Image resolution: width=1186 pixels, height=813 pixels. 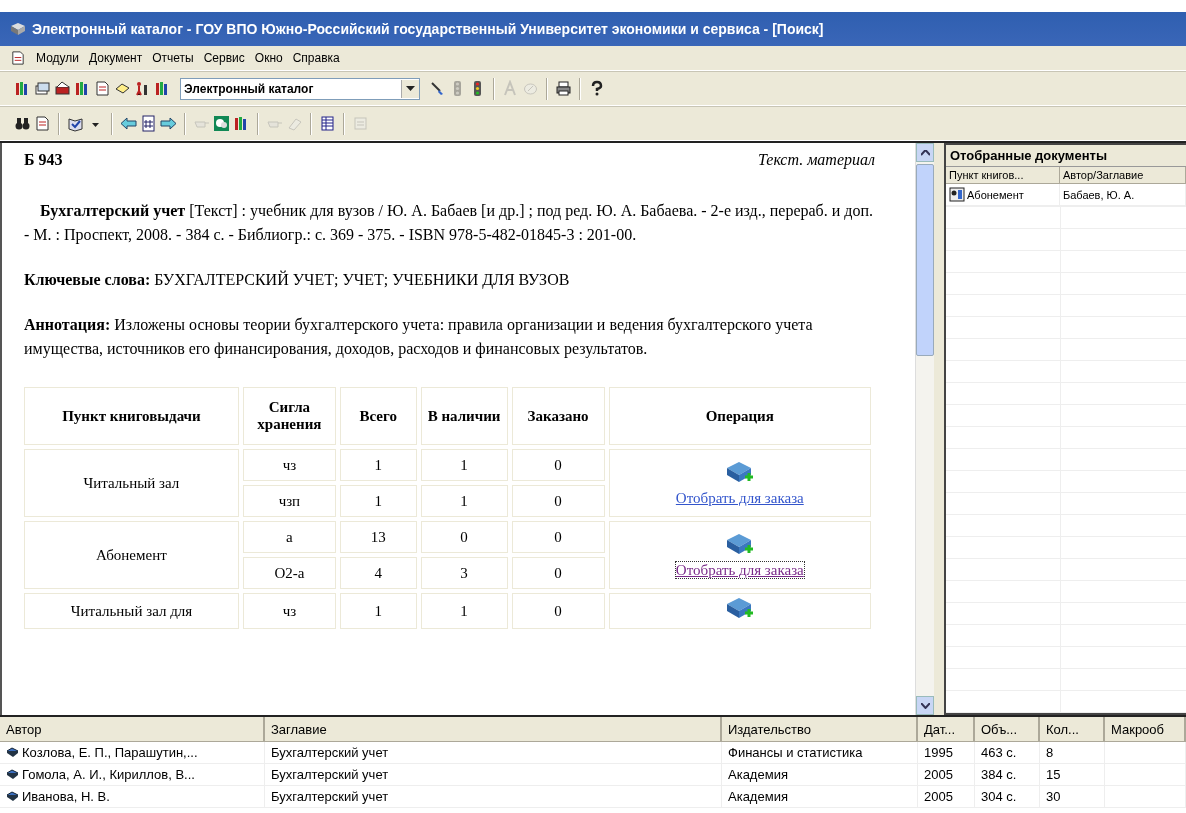 I want to click on column-header: В наличии, so click(x=464, y=416).